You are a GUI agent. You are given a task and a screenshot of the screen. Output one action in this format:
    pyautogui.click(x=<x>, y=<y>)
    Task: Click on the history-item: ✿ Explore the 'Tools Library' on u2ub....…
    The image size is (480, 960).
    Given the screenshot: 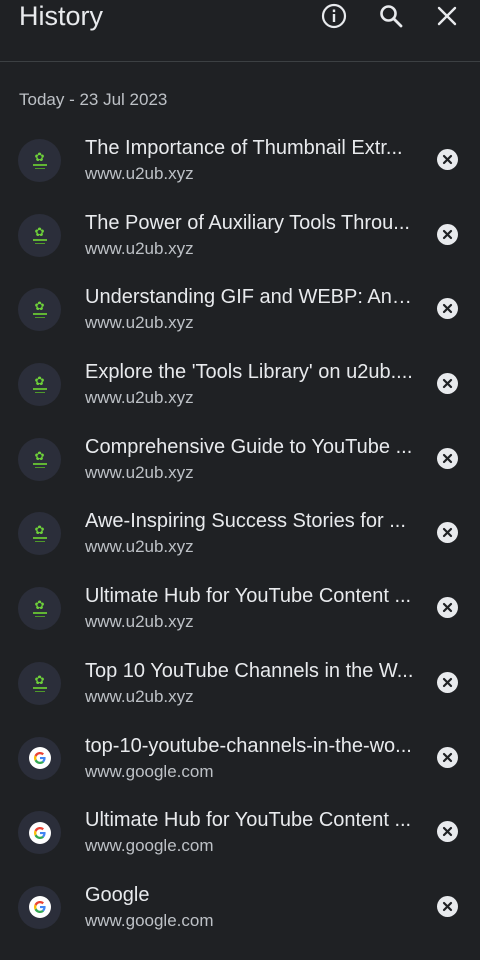 What is the action you would take?
    pyautogui.click(x=240, y=385)
    